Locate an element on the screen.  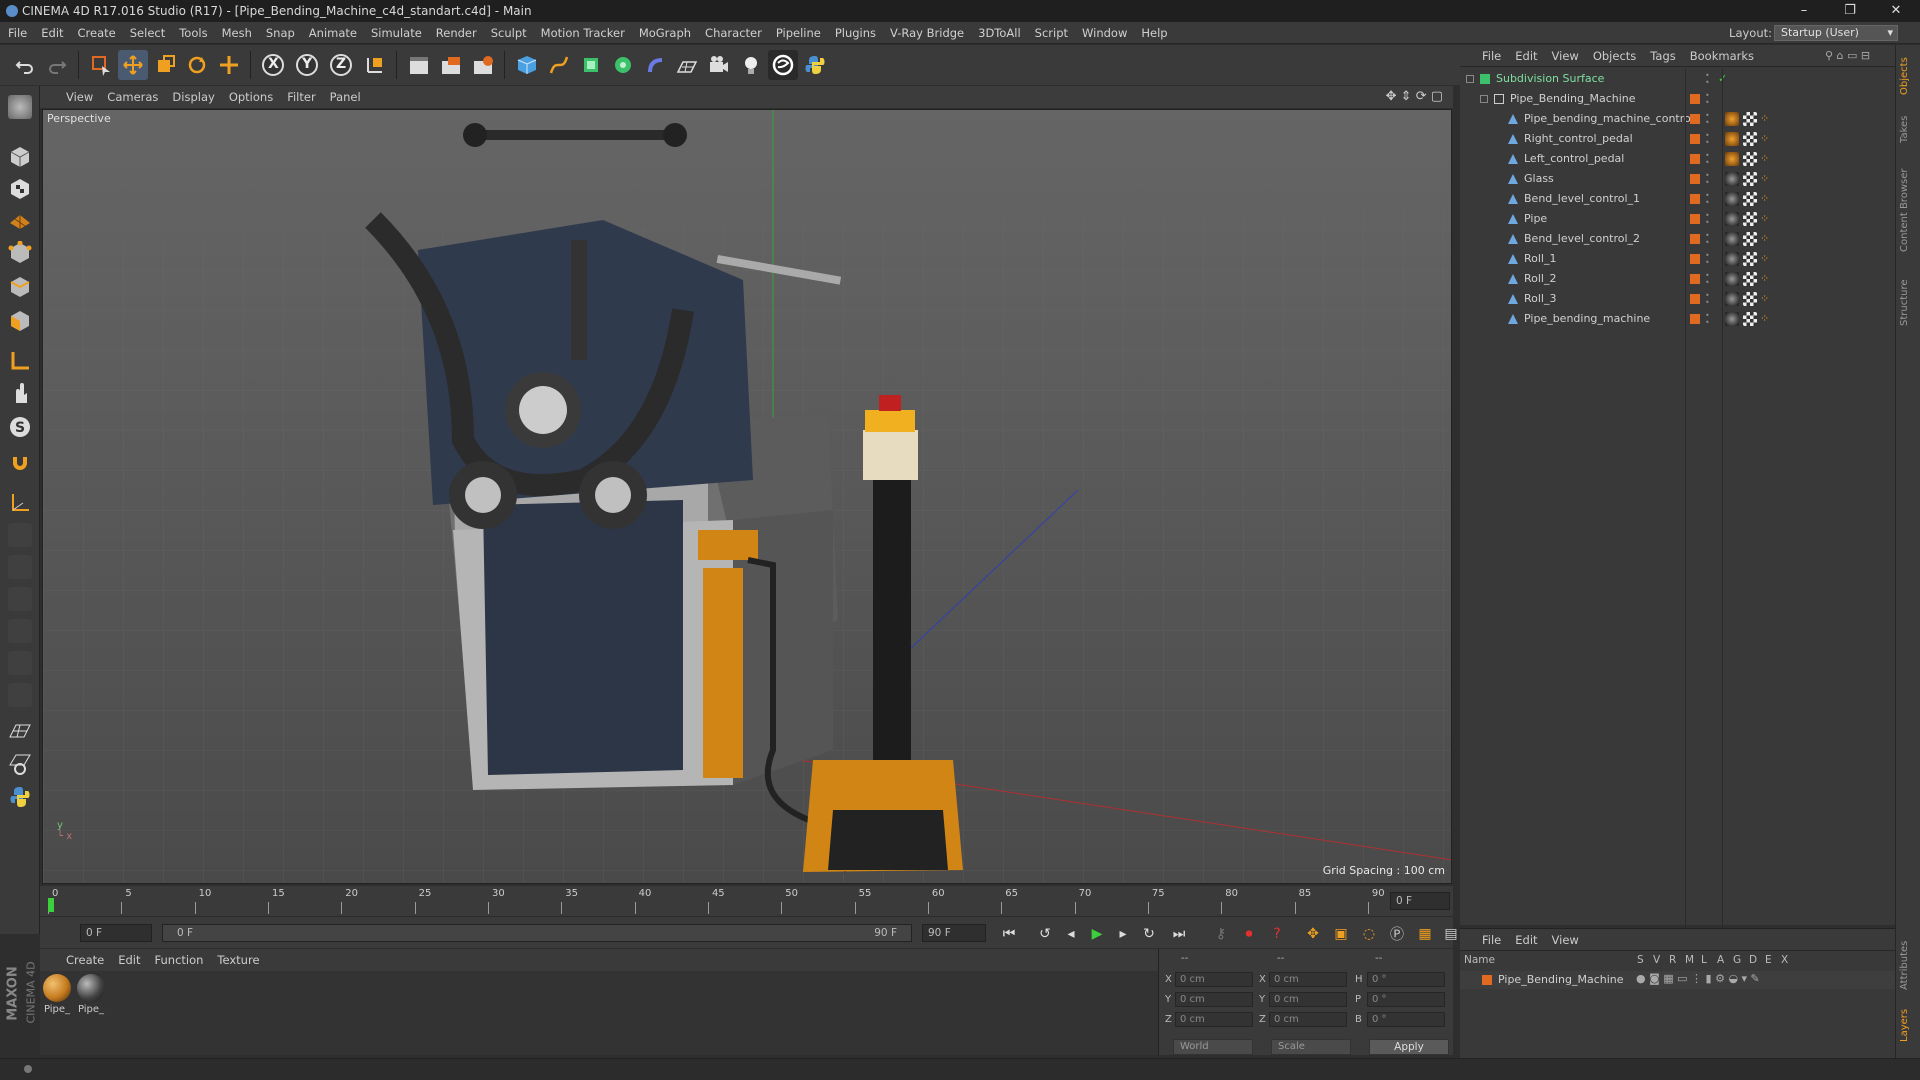
viewport-menu-options: Options is located at coordinates (251, 97).